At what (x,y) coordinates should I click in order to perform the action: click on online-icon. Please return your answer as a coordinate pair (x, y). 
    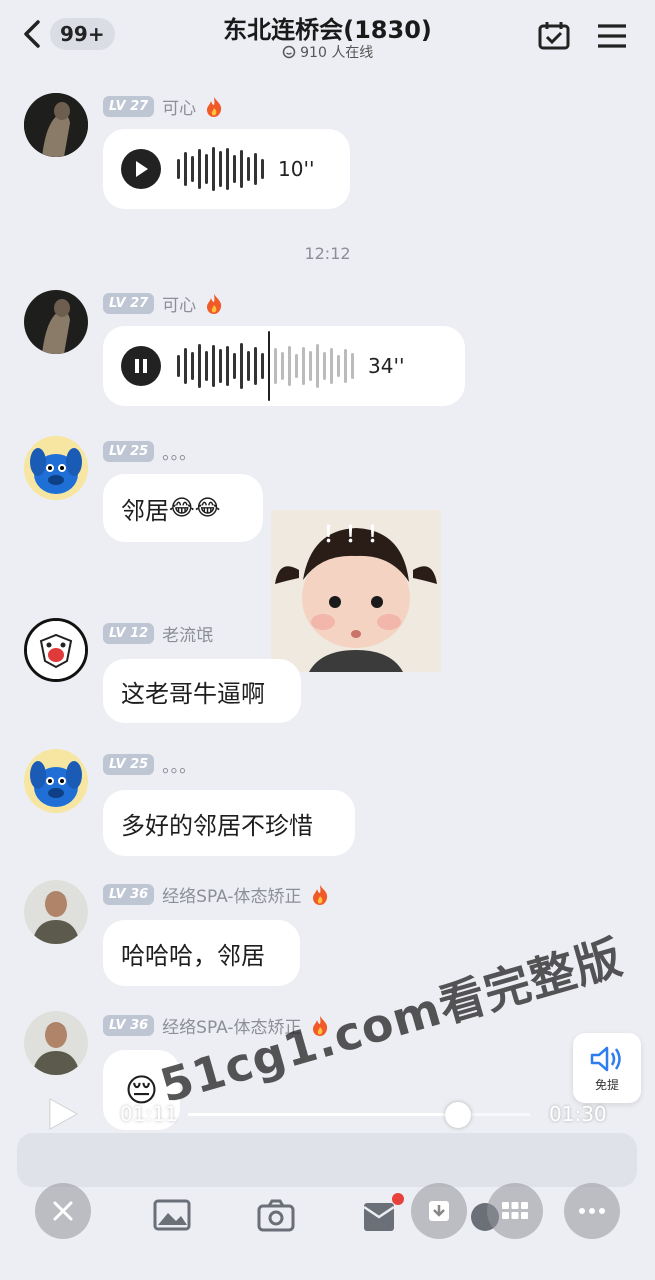
    Looking at the image, I should click on (288, 52).